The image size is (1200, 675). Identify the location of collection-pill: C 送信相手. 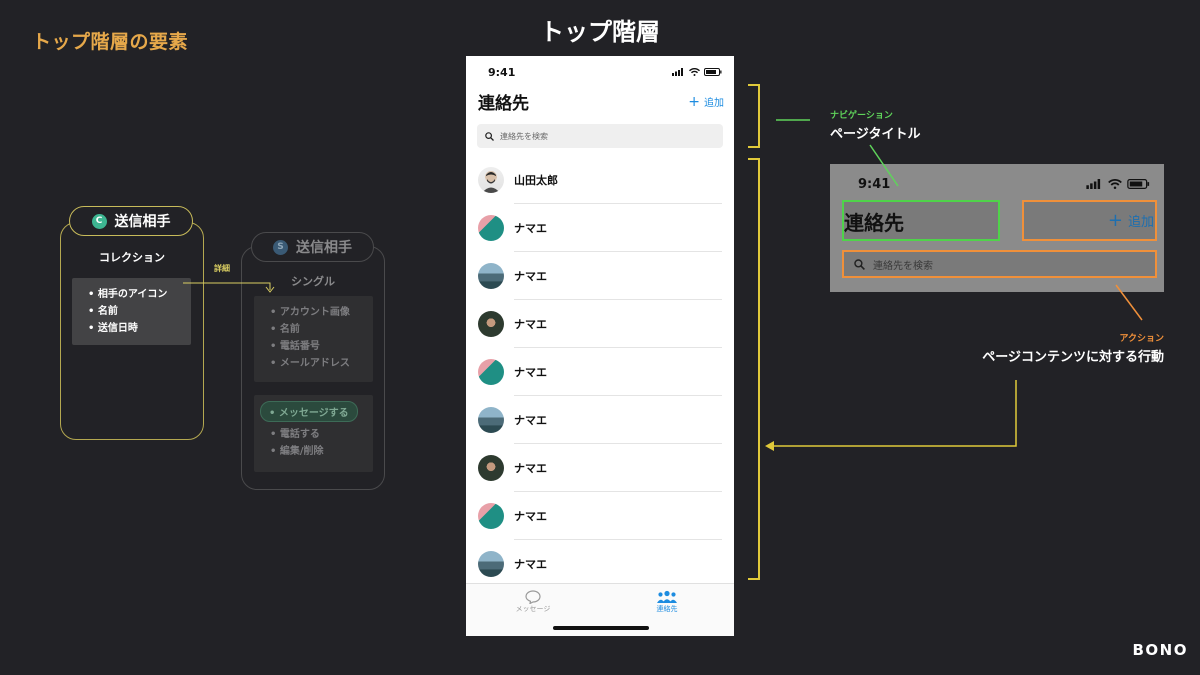
(131, 221).